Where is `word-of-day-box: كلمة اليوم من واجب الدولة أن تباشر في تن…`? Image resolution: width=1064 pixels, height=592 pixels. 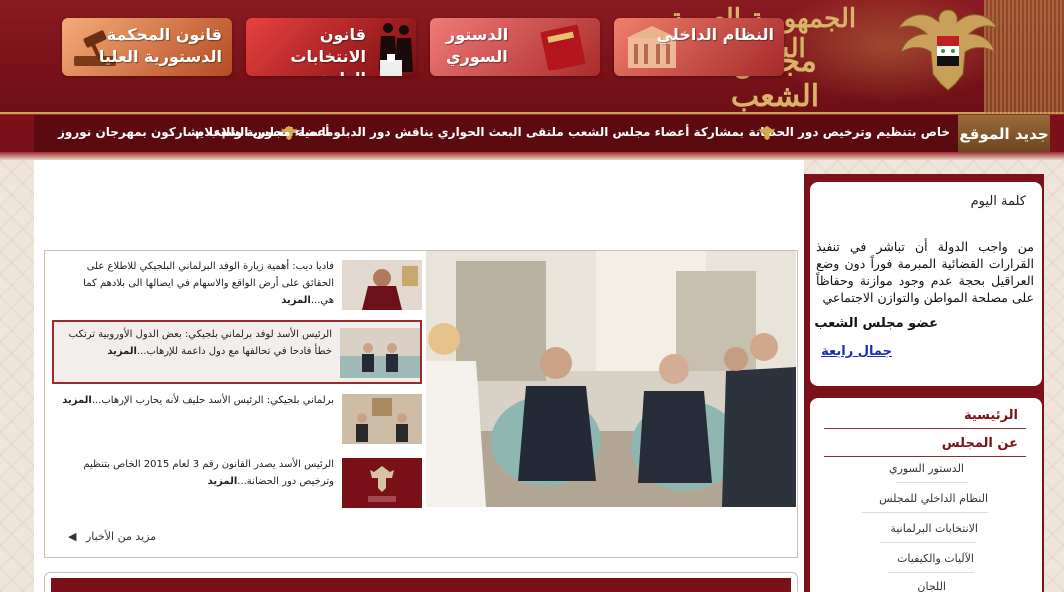
word-of-day-box: كلمة اليوم من واجب الدولة أن تباشر في تن… is located at coordinates (926, 284).